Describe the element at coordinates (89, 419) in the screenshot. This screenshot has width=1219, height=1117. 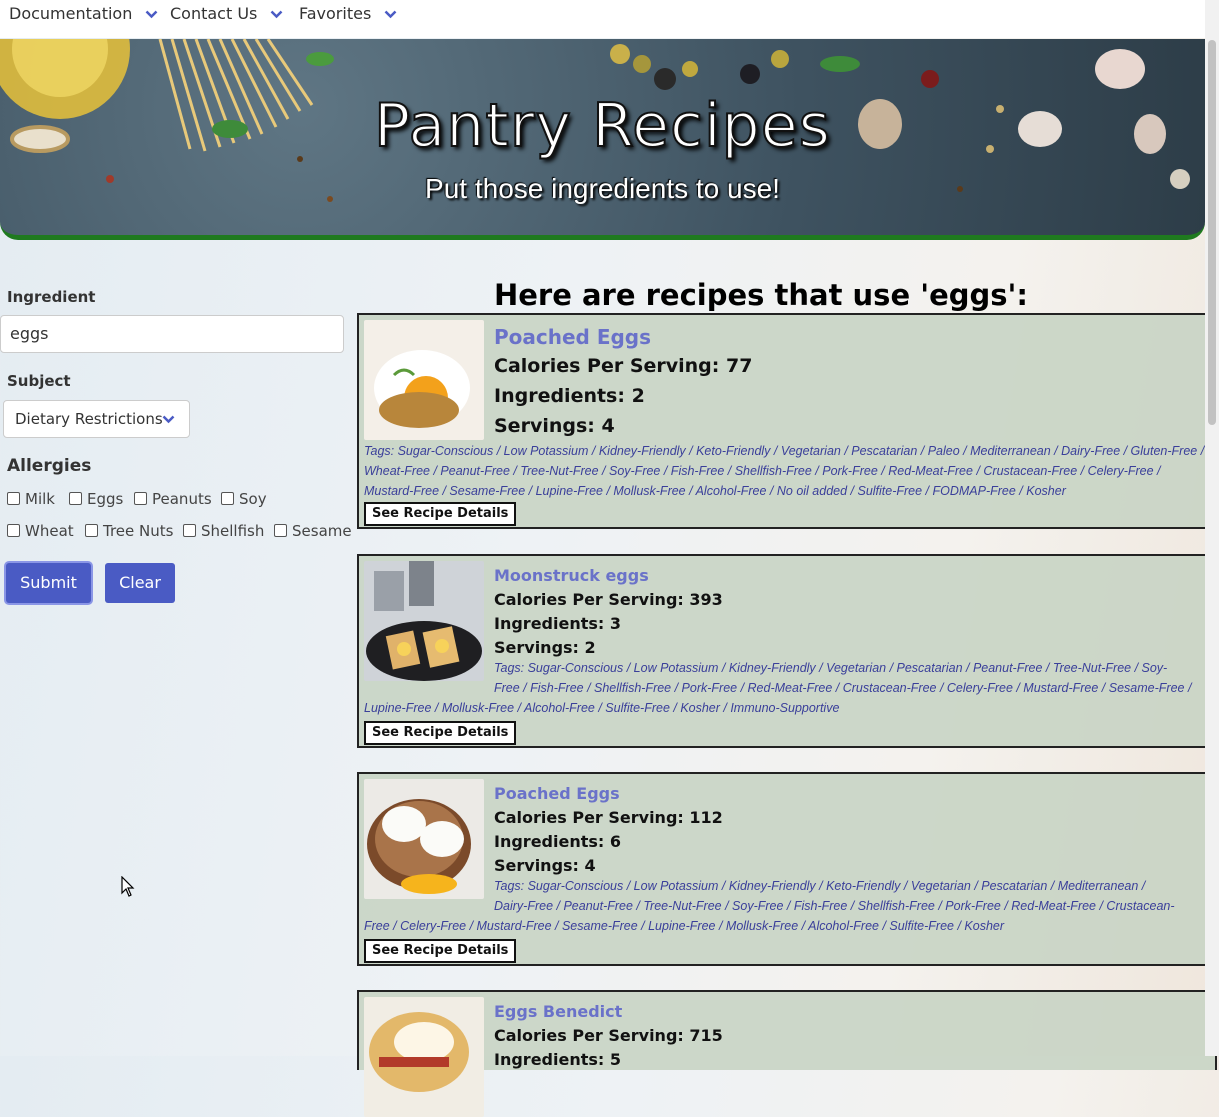
I see `subject-select-value: Dietary Restrictions` at that location.